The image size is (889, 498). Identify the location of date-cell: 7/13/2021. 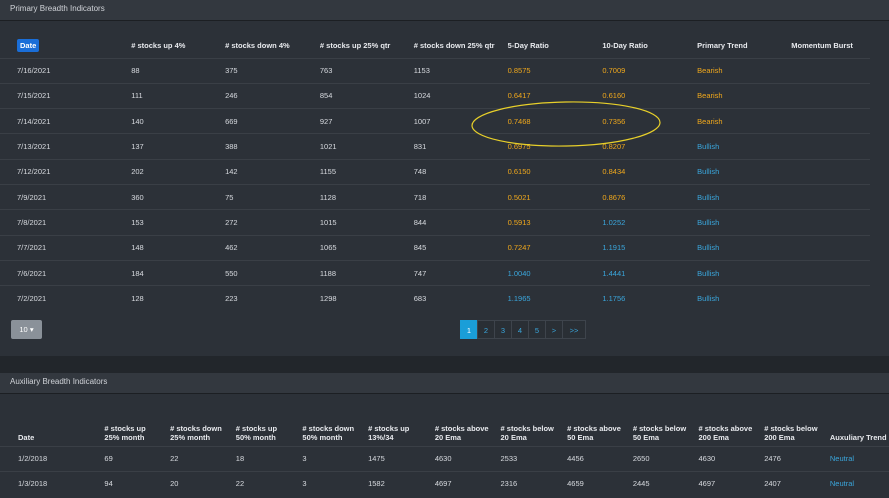
(65, 146).